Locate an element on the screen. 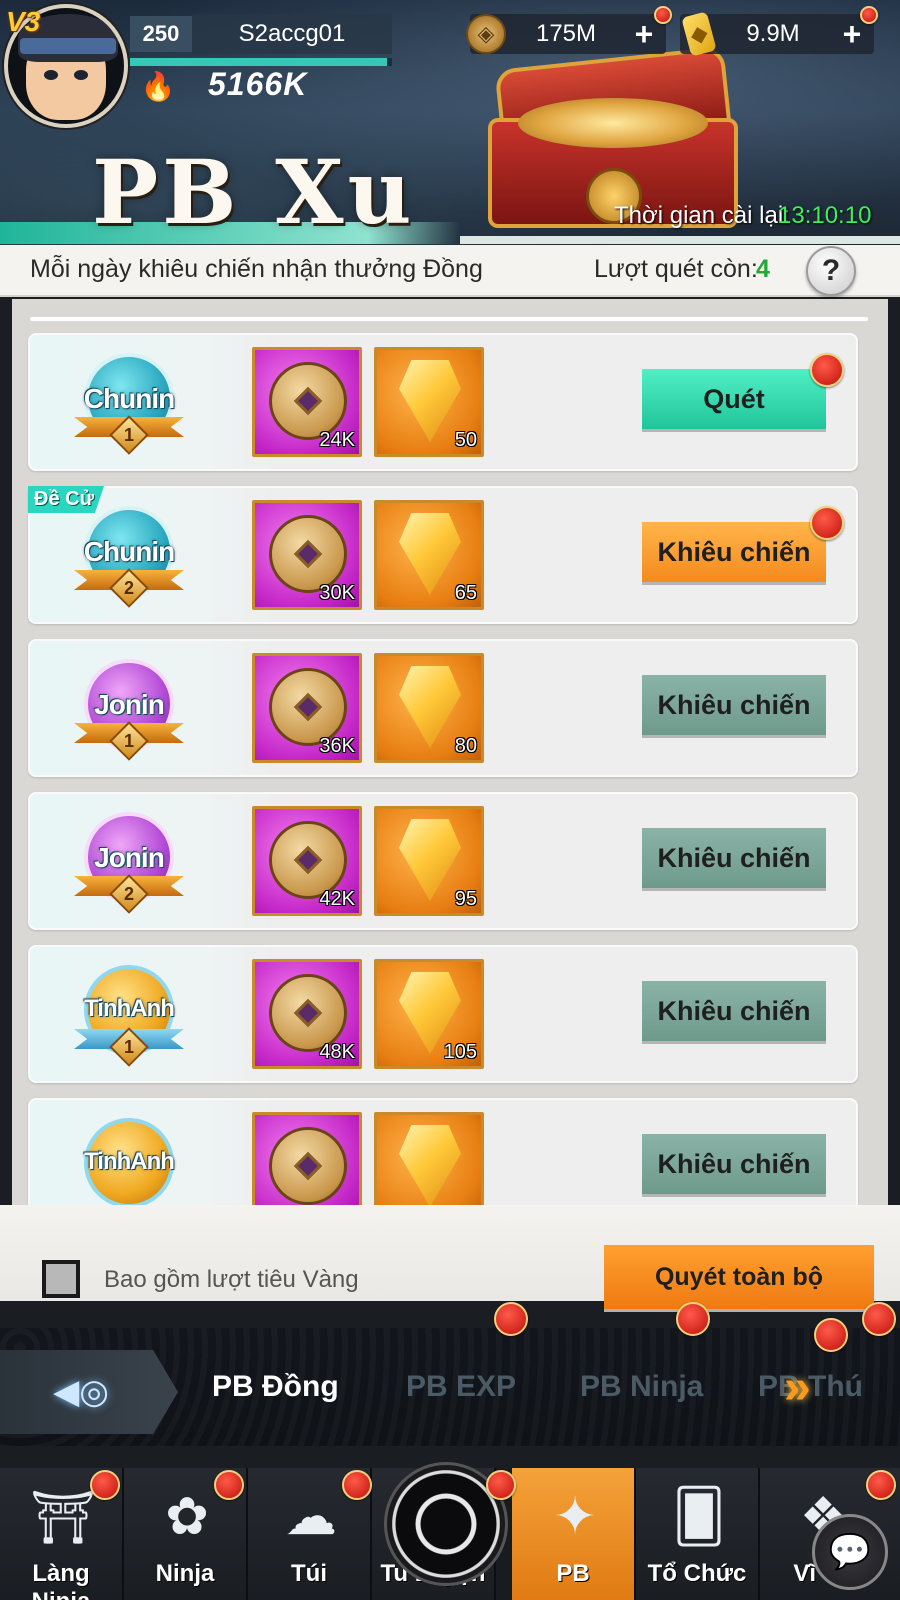  gold-currency: ◆ 9.9M + is located at coordinates (777, 34).